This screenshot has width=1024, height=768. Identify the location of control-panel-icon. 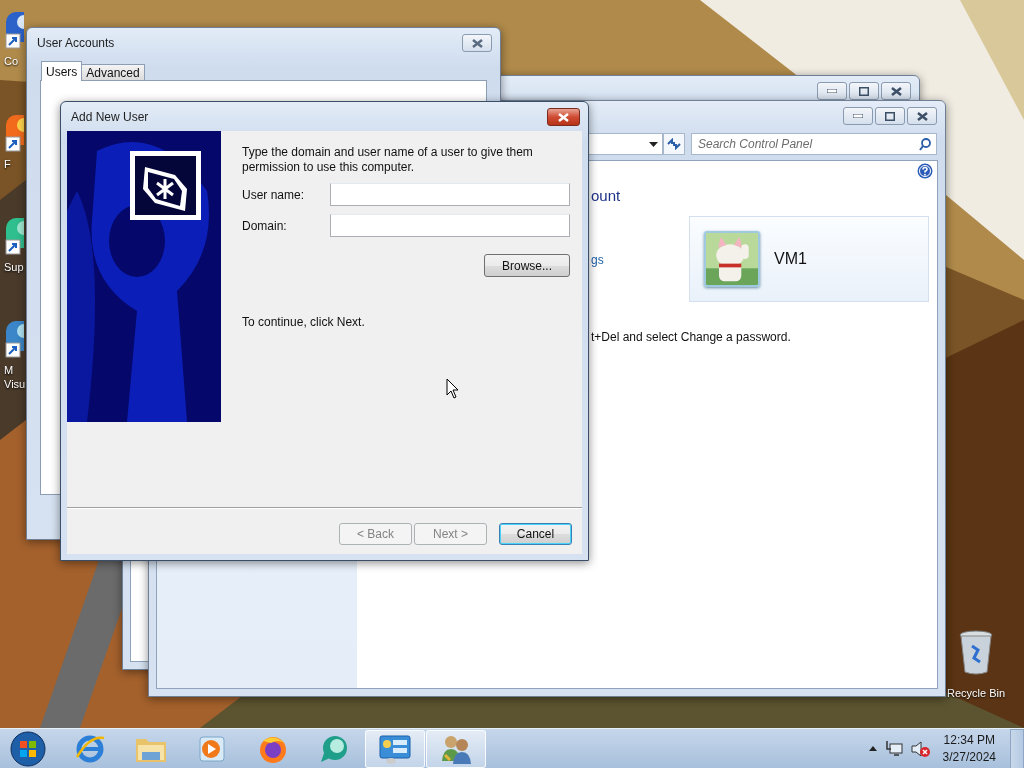
(395, 748).